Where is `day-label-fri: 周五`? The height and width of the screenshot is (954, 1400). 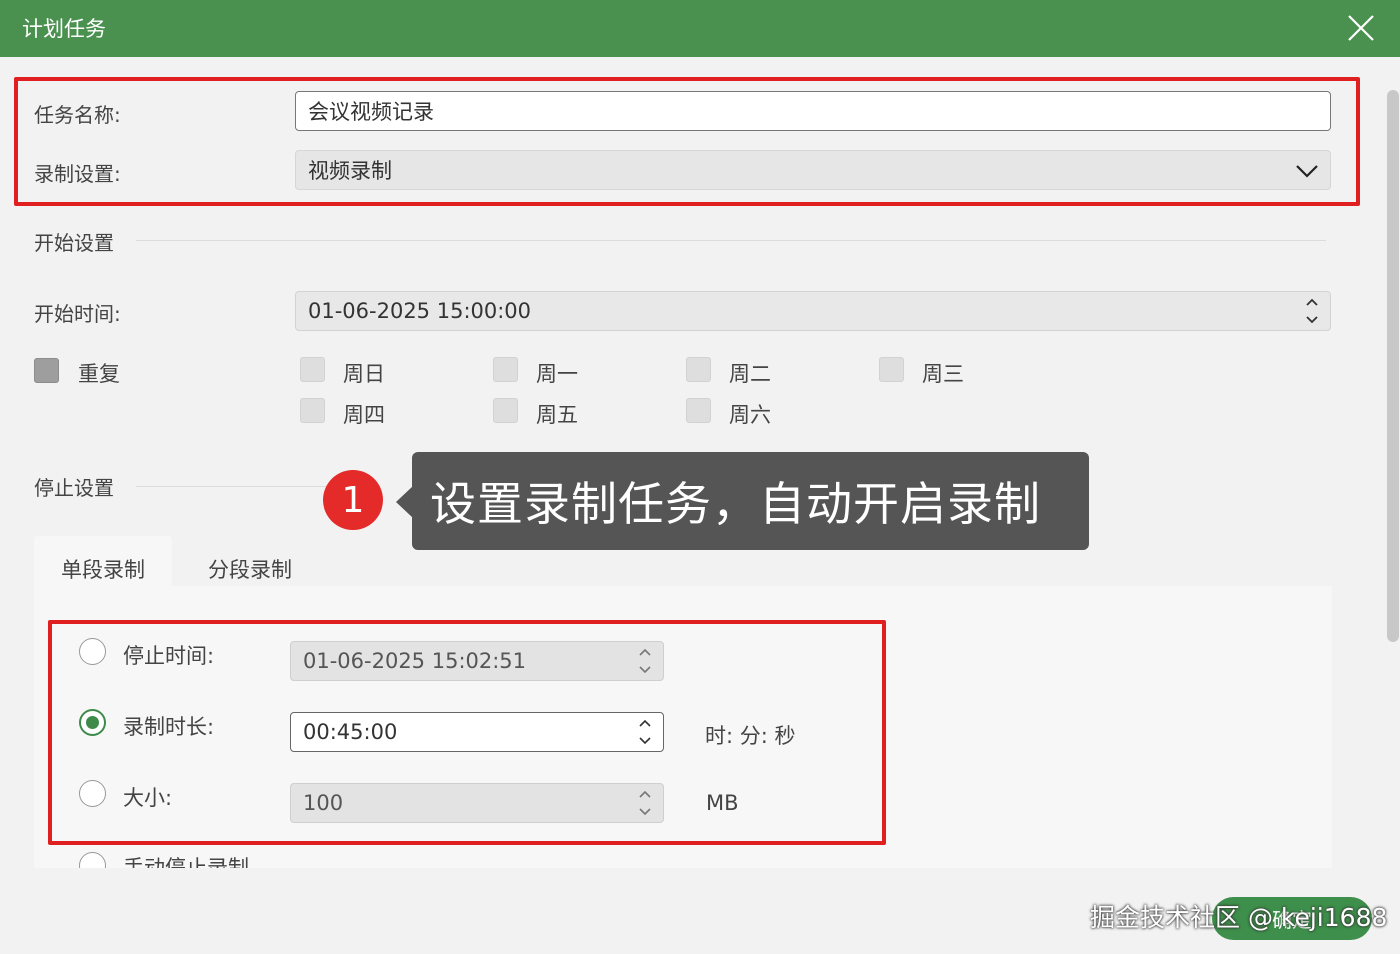 day-label-fri: 周五 is located at coordinates (557, 415).